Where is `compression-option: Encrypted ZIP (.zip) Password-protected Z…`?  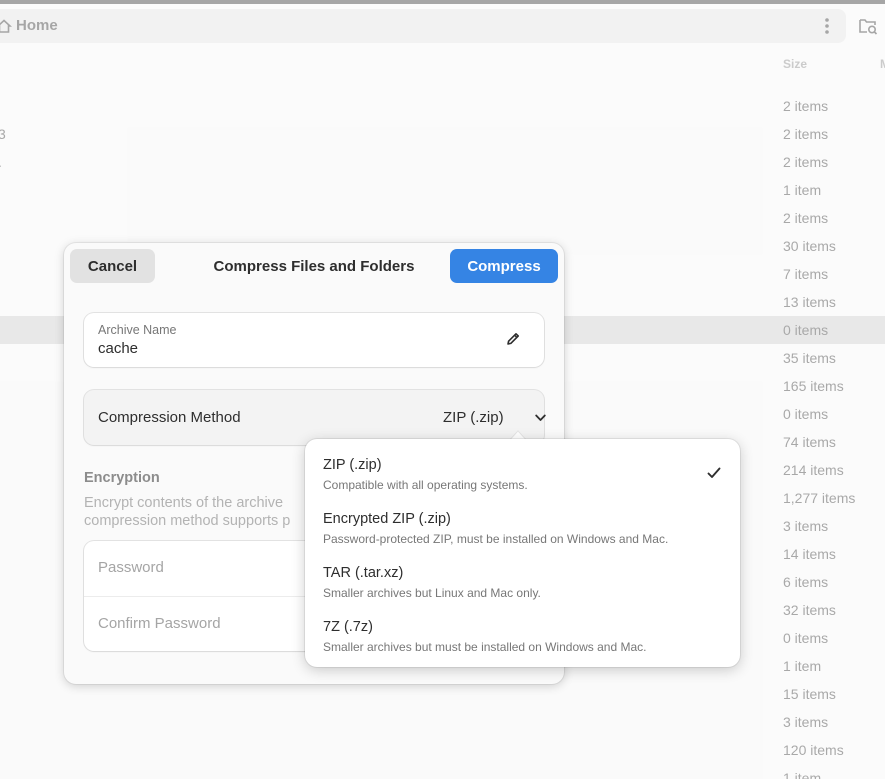 compression-option: Encrypted ZIP (.zip) Password-protected Z… is located at coordinates (522, 522).